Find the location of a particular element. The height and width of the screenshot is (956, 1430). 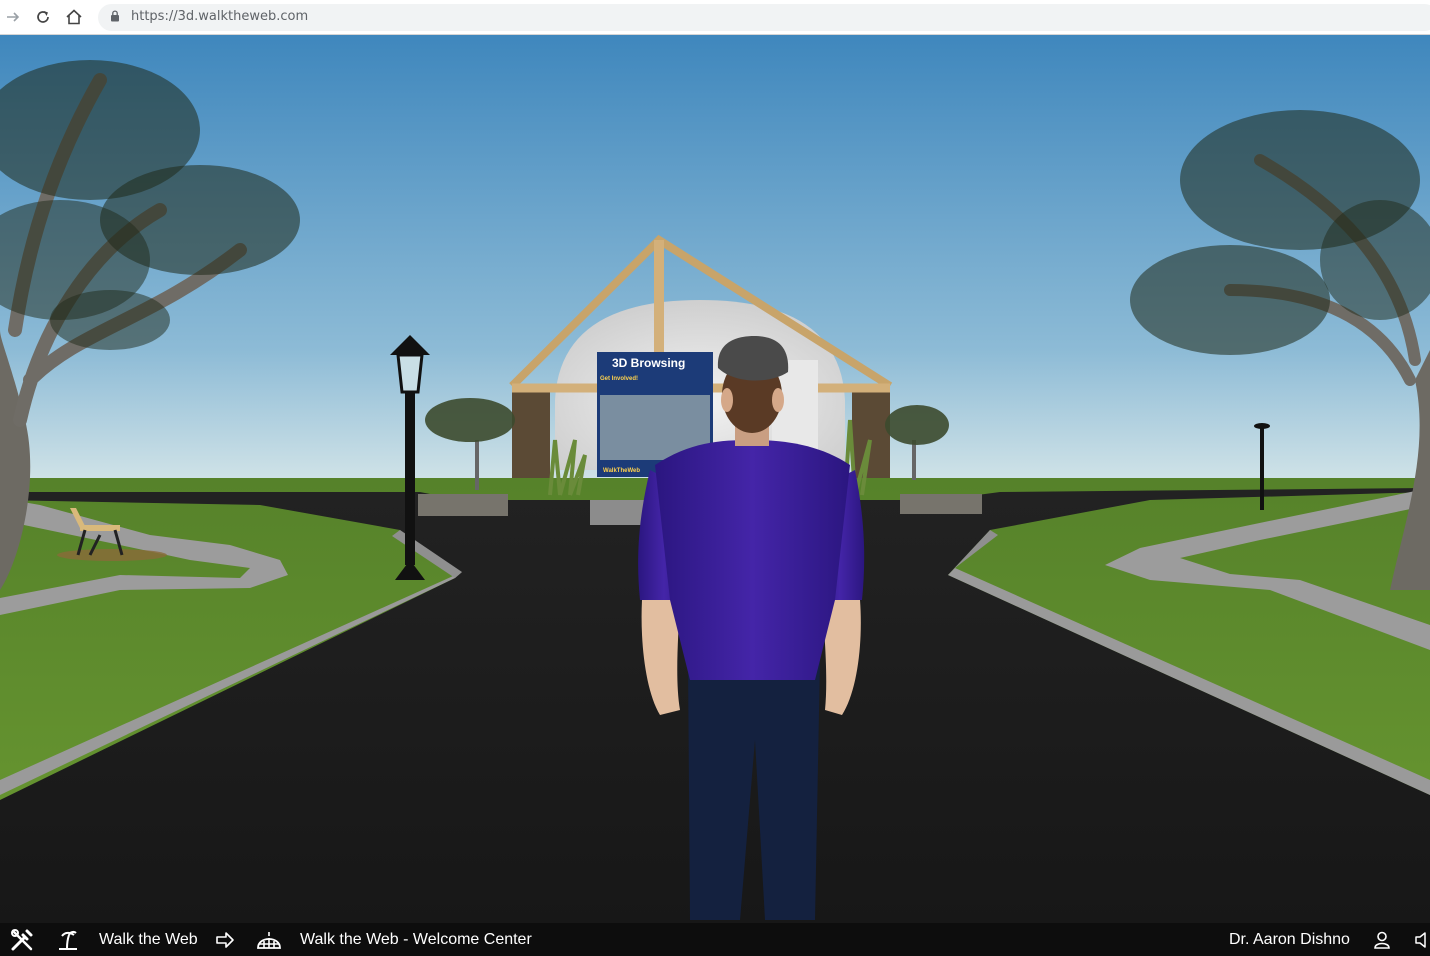

sound-button is located at coordinates (1422, 939).